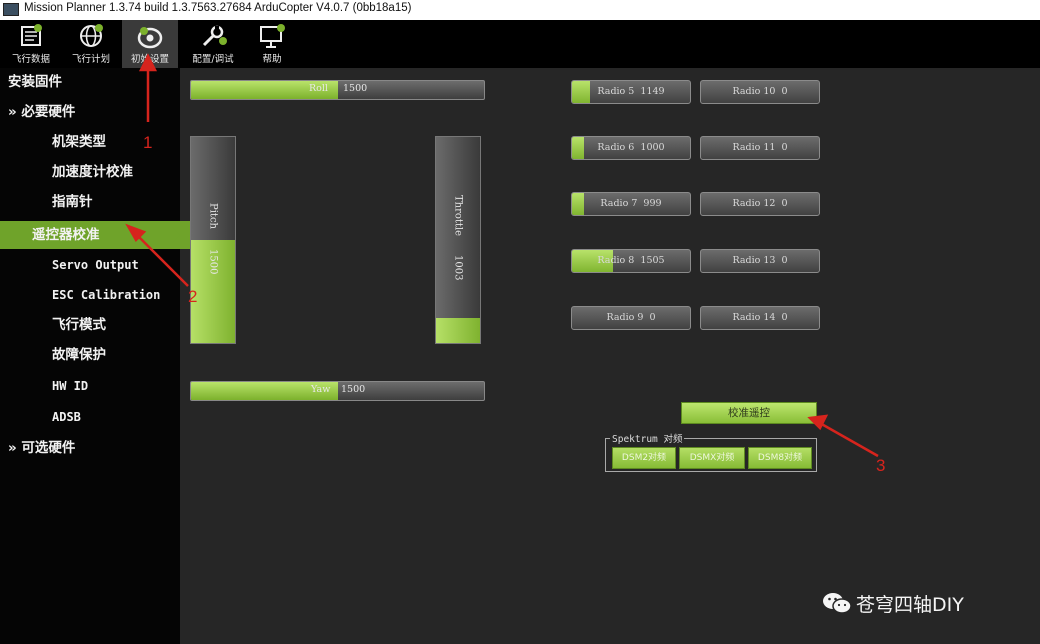 The height and width of the screenshot is (644, 1040). What do you see at coordinates (837, 605) in the screenshot?
I see `wechat-icon` at bounding box center [837, 605].